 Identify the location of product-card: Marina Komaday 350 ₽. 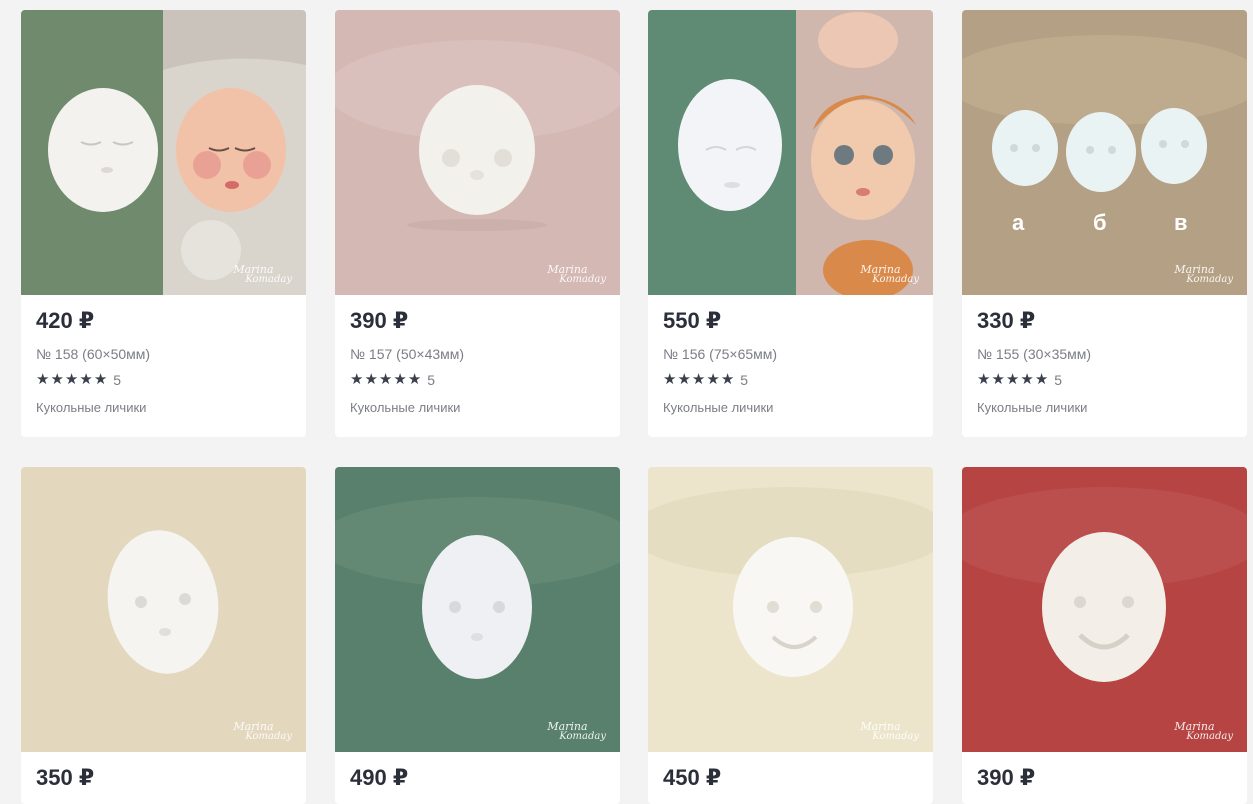
(163, 635).